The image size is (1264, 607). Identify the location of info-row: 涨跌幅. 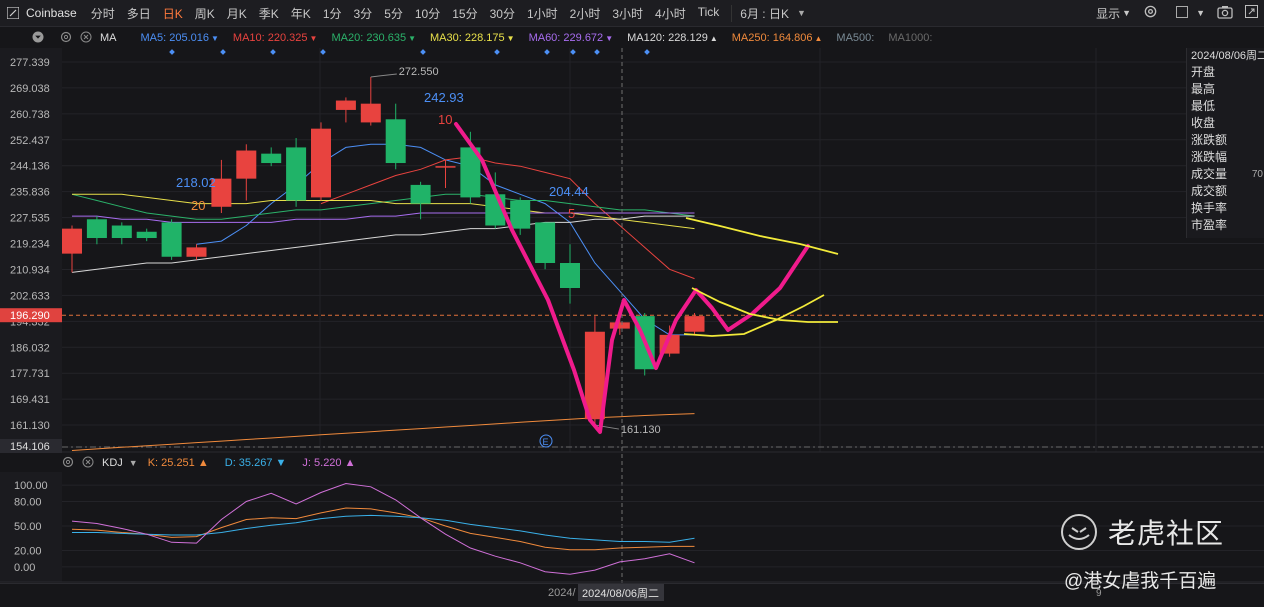
(1209, 157).